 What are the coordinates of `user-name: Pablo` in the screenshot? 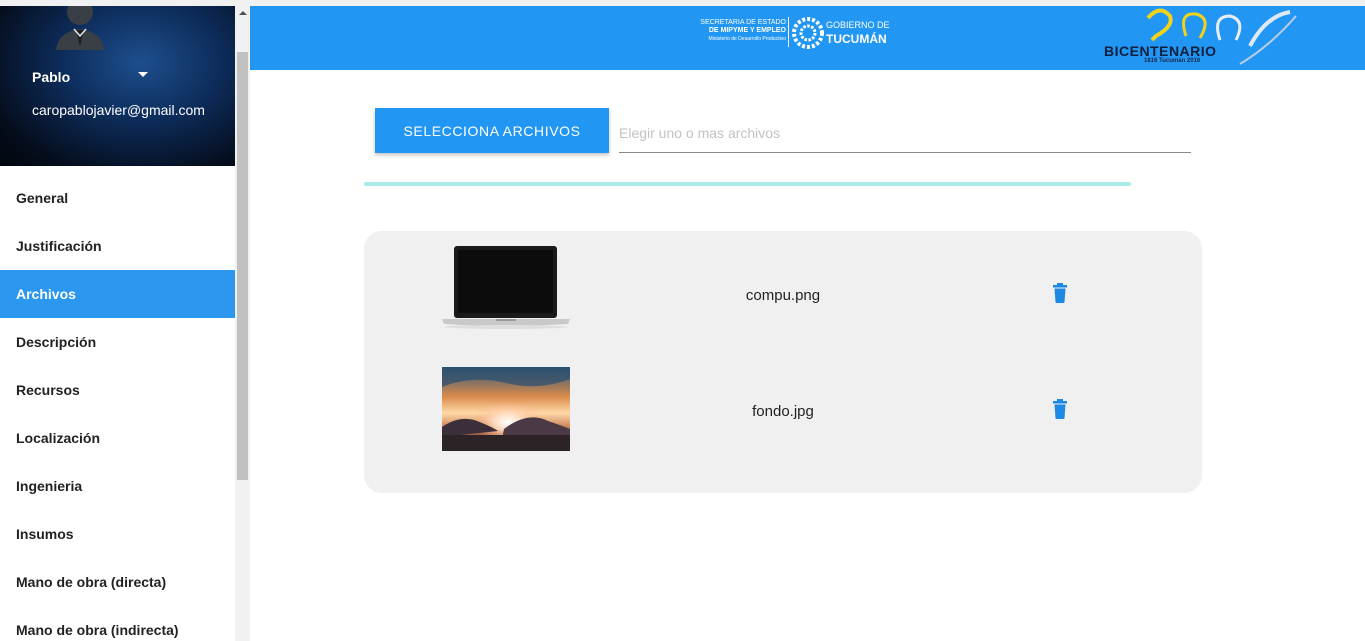 It's located at (51, 77).